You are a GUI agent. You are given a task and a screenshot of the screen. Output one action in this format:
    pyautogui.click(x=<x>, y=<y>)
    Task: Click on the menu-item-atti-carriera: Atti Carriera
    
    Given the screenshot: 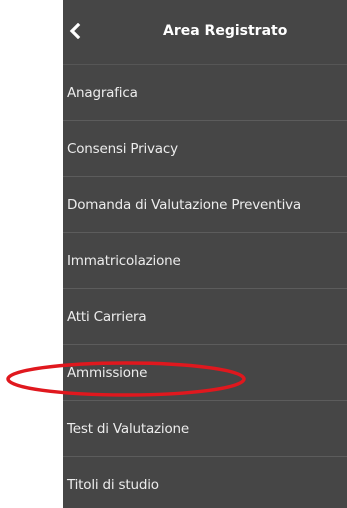 What is the action you would take?
    pyautogui.click(x=205, y=316)
    